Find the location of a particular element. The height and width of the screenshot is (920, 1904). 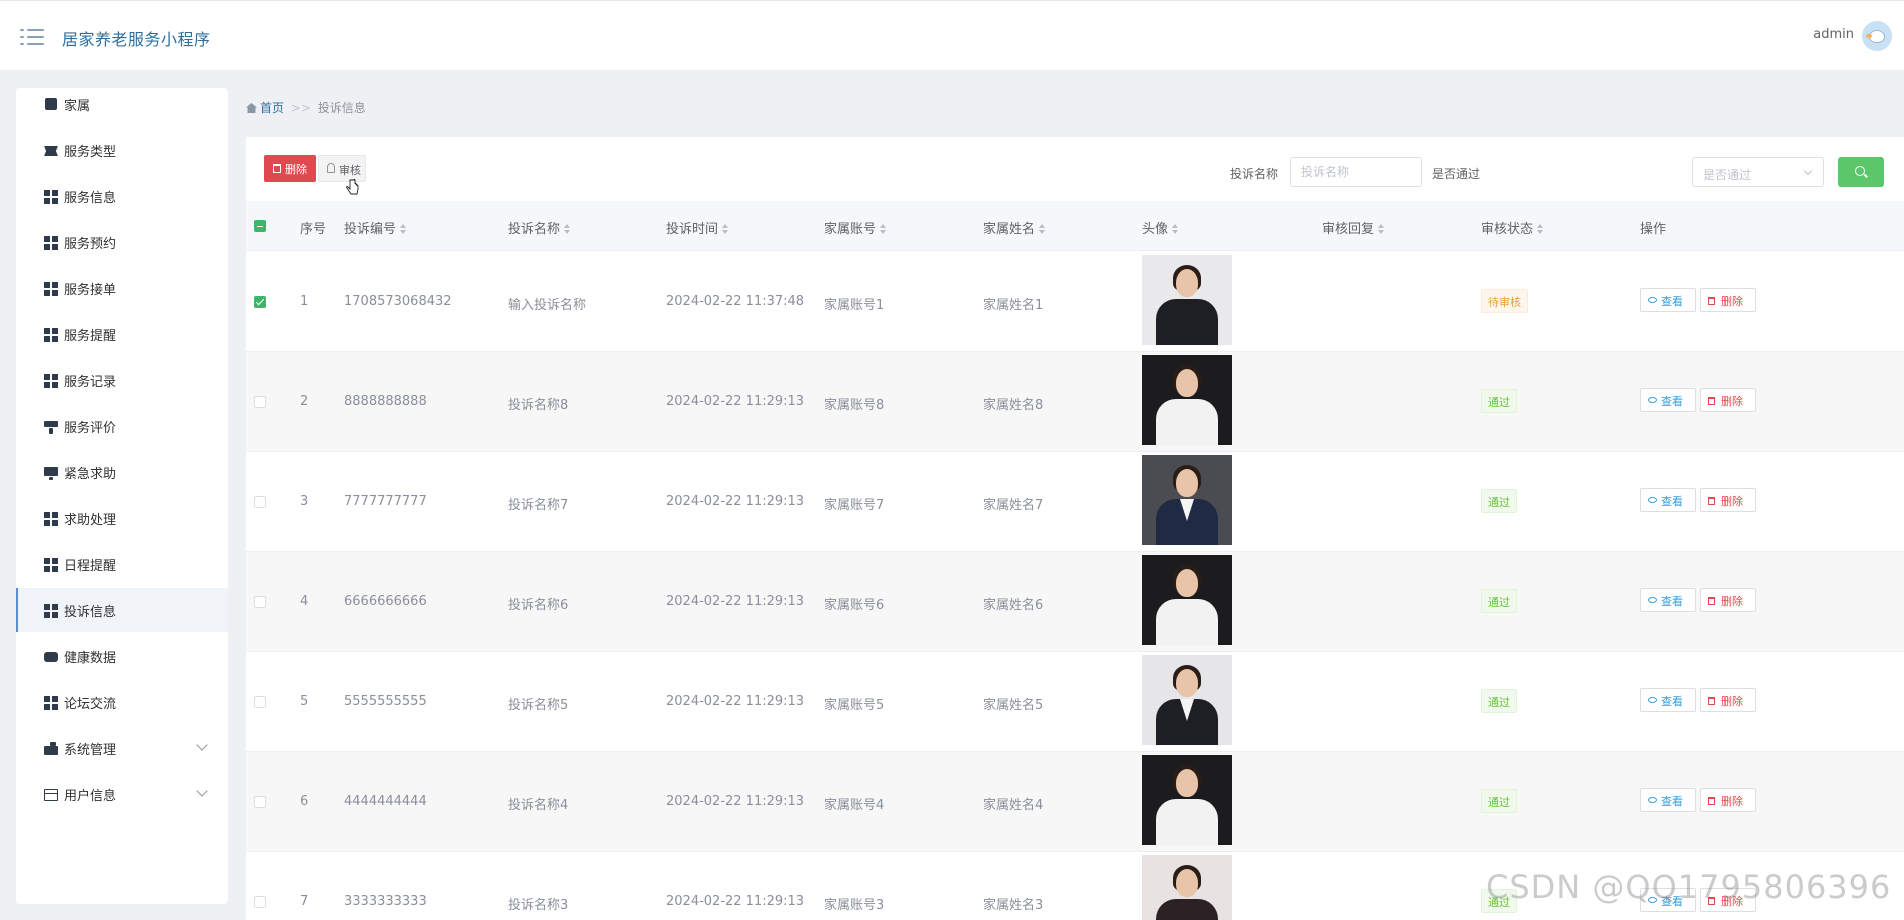

sidebar-item-11: 投诉信息 is located at coordinates (122, 610).